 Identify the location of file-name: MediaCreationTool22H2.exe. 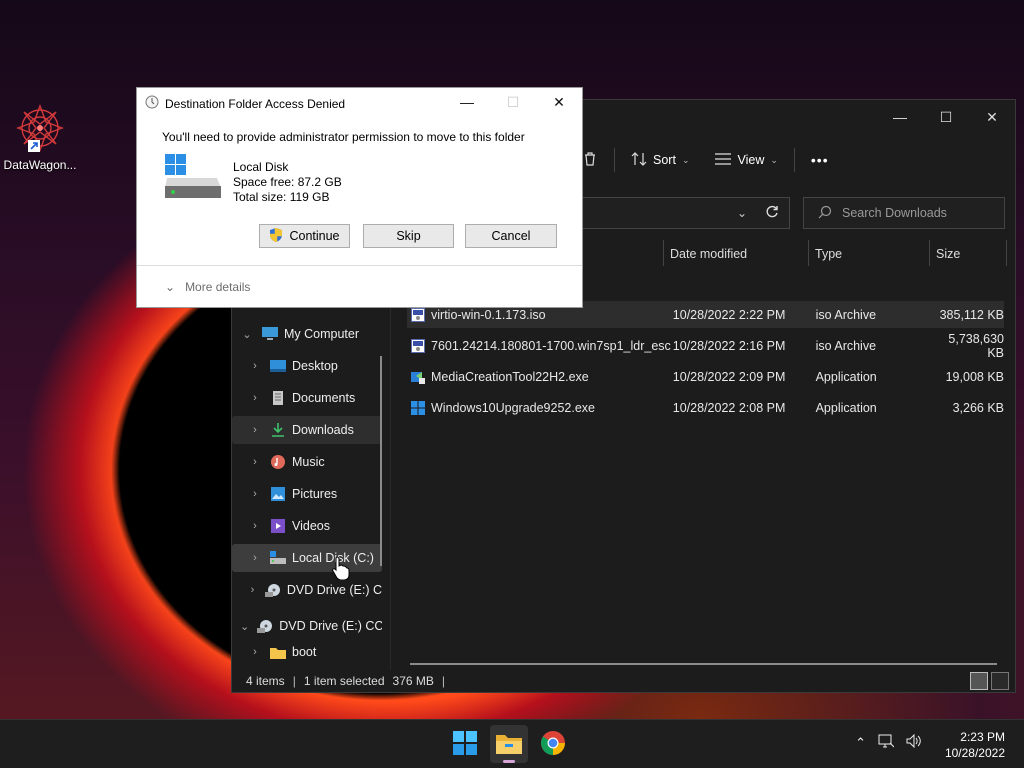
(510, 376).